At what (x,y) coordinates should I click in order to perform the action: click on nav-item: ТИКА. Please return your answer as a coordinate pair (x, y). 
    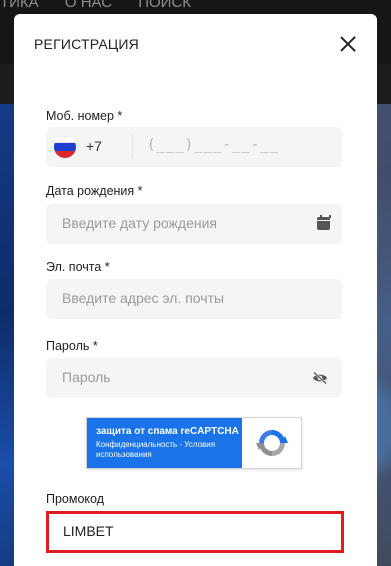
    Looking at the image, I should click on (19, 5).